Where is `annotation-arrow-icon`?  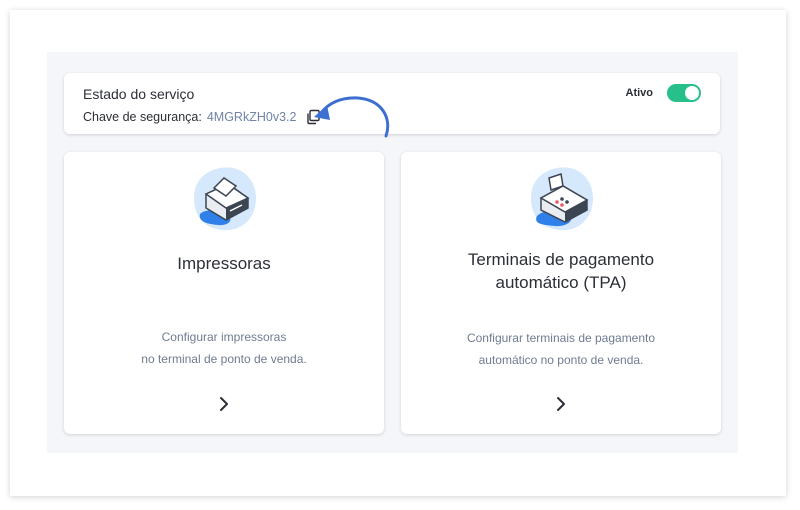 annotation-arrow-icon is located at coordinates (352, 117).